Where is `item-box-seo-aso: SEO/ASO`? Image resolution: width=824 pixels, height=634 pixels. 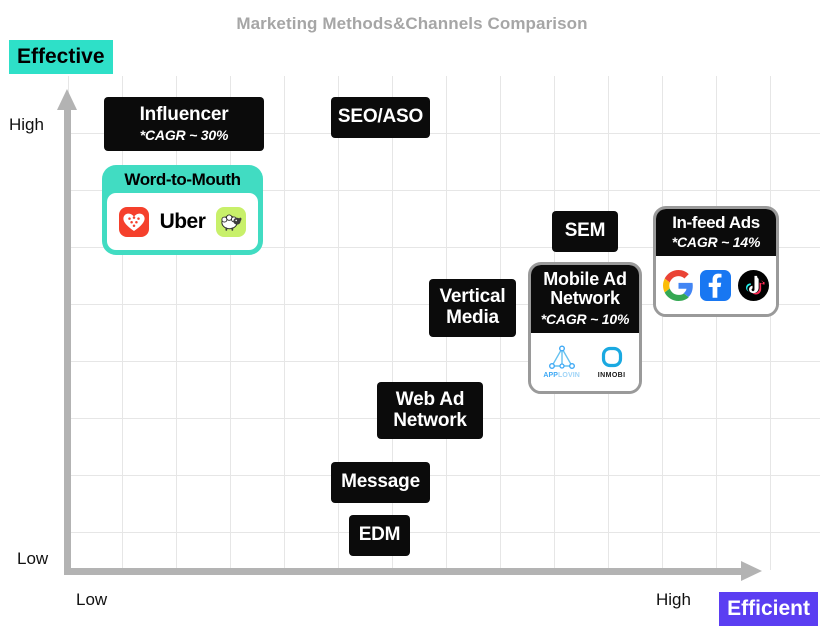 item-box-seo-aso: SEO/ASO is located at coordinates (380, 117).